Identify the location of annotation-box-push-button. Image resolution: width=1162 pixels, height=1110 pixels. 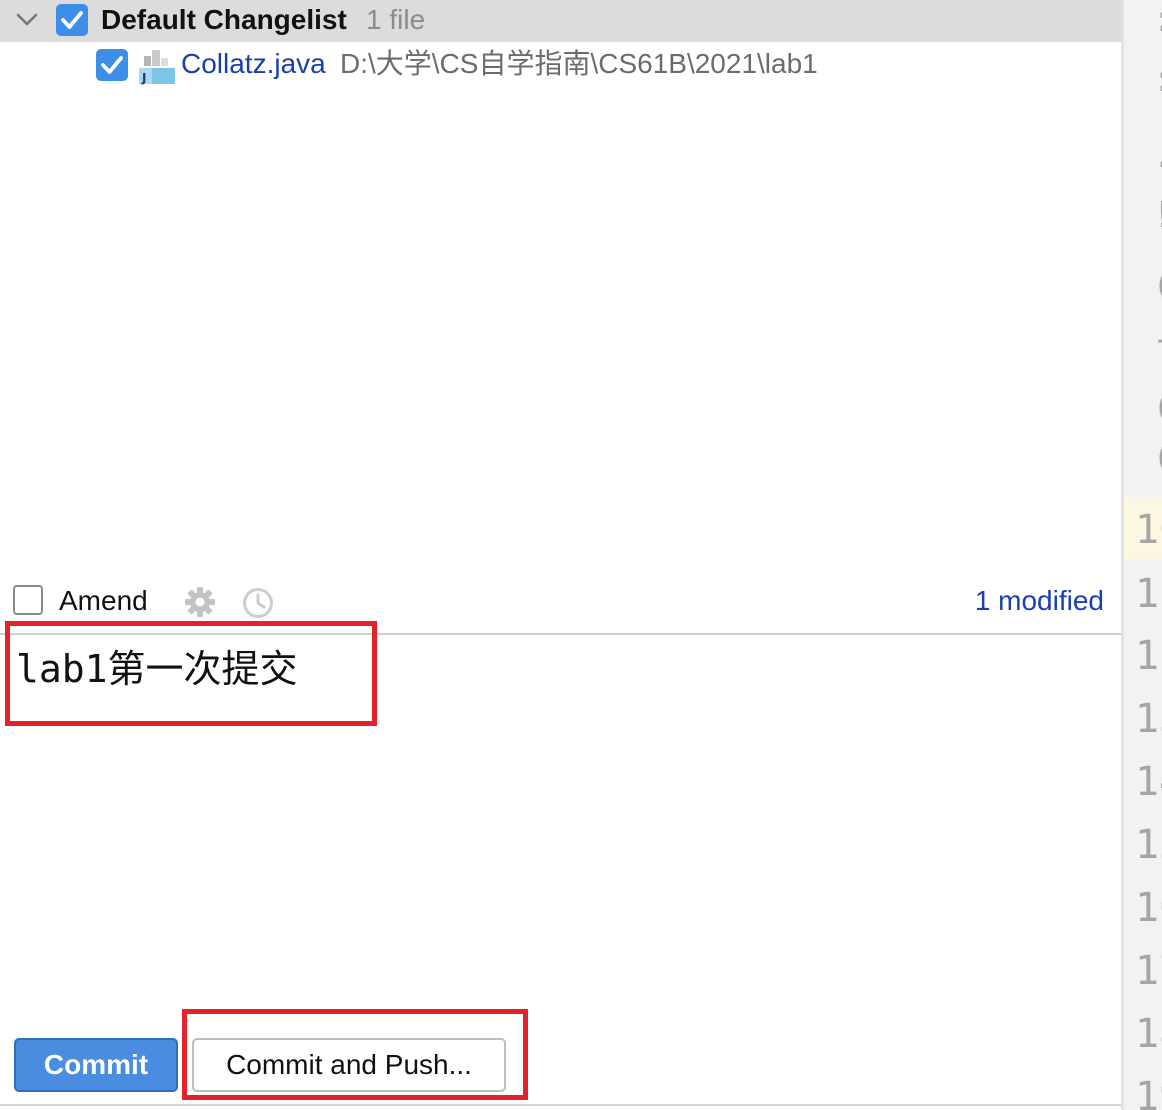
(355, 1054).